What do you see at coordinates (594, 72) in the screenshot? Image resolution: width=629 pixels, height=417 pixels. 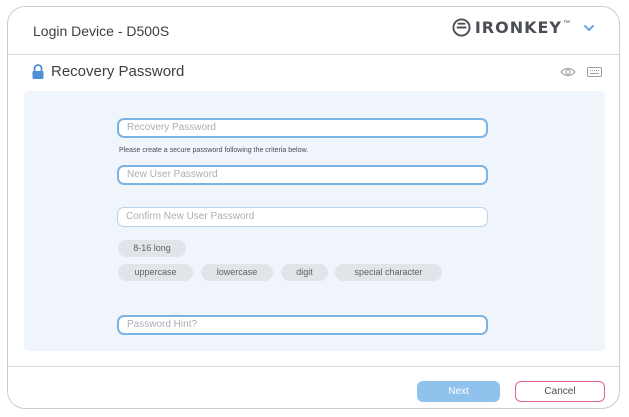 I see `keyboard-icon` at bounding box center [594, 72].